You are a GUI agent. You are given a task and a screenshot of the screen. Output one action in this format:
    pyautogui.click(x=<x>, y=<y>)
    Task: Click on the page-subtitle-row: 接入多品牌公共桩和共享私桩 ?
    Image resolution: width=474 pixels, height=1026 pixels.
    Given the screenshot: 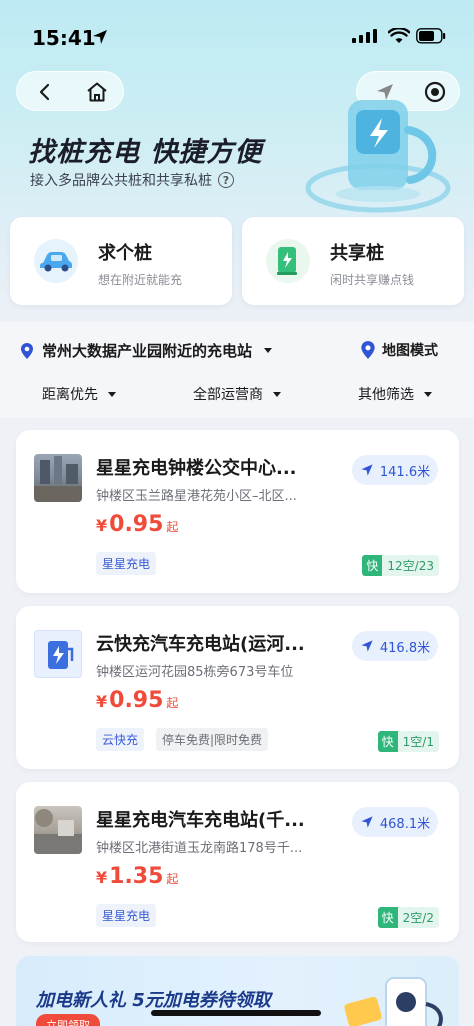 What is the action you would take?
    pyautogui.click(x=132, y=180)
    